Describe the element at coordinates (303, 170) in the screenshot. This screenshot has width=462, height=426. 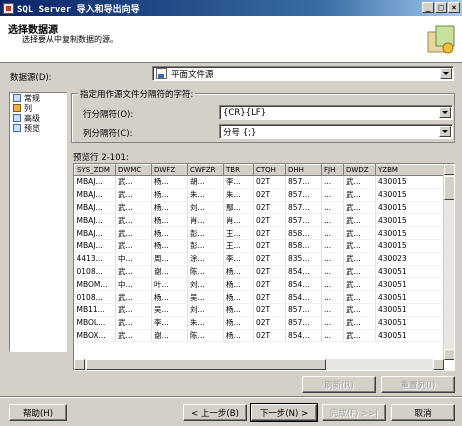
I see `column-header: DHH` at that location.